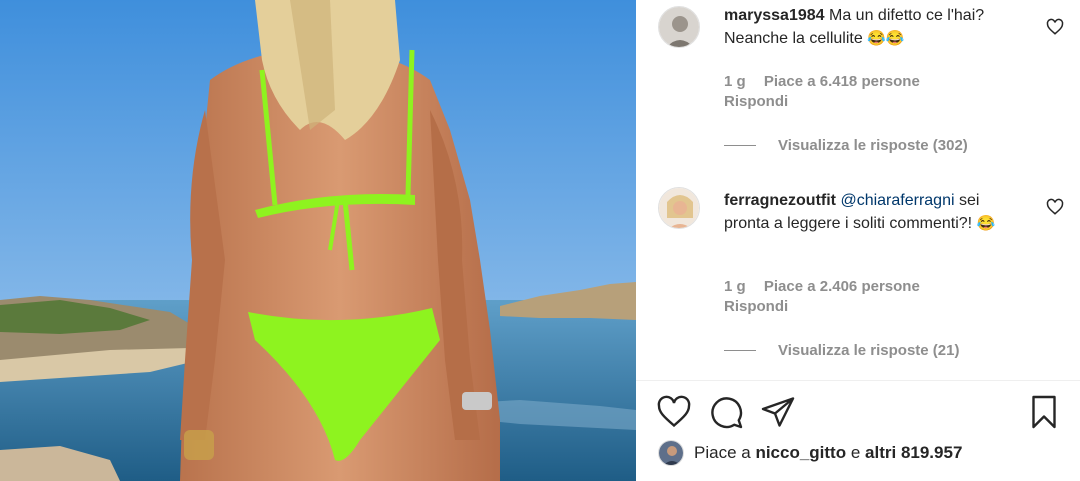 The height and width of the screenshot is (481, 1080). Describe the element at coordinates (800, 453) in the screenshot. I see `likes-user: nicco_gitto` at that location.